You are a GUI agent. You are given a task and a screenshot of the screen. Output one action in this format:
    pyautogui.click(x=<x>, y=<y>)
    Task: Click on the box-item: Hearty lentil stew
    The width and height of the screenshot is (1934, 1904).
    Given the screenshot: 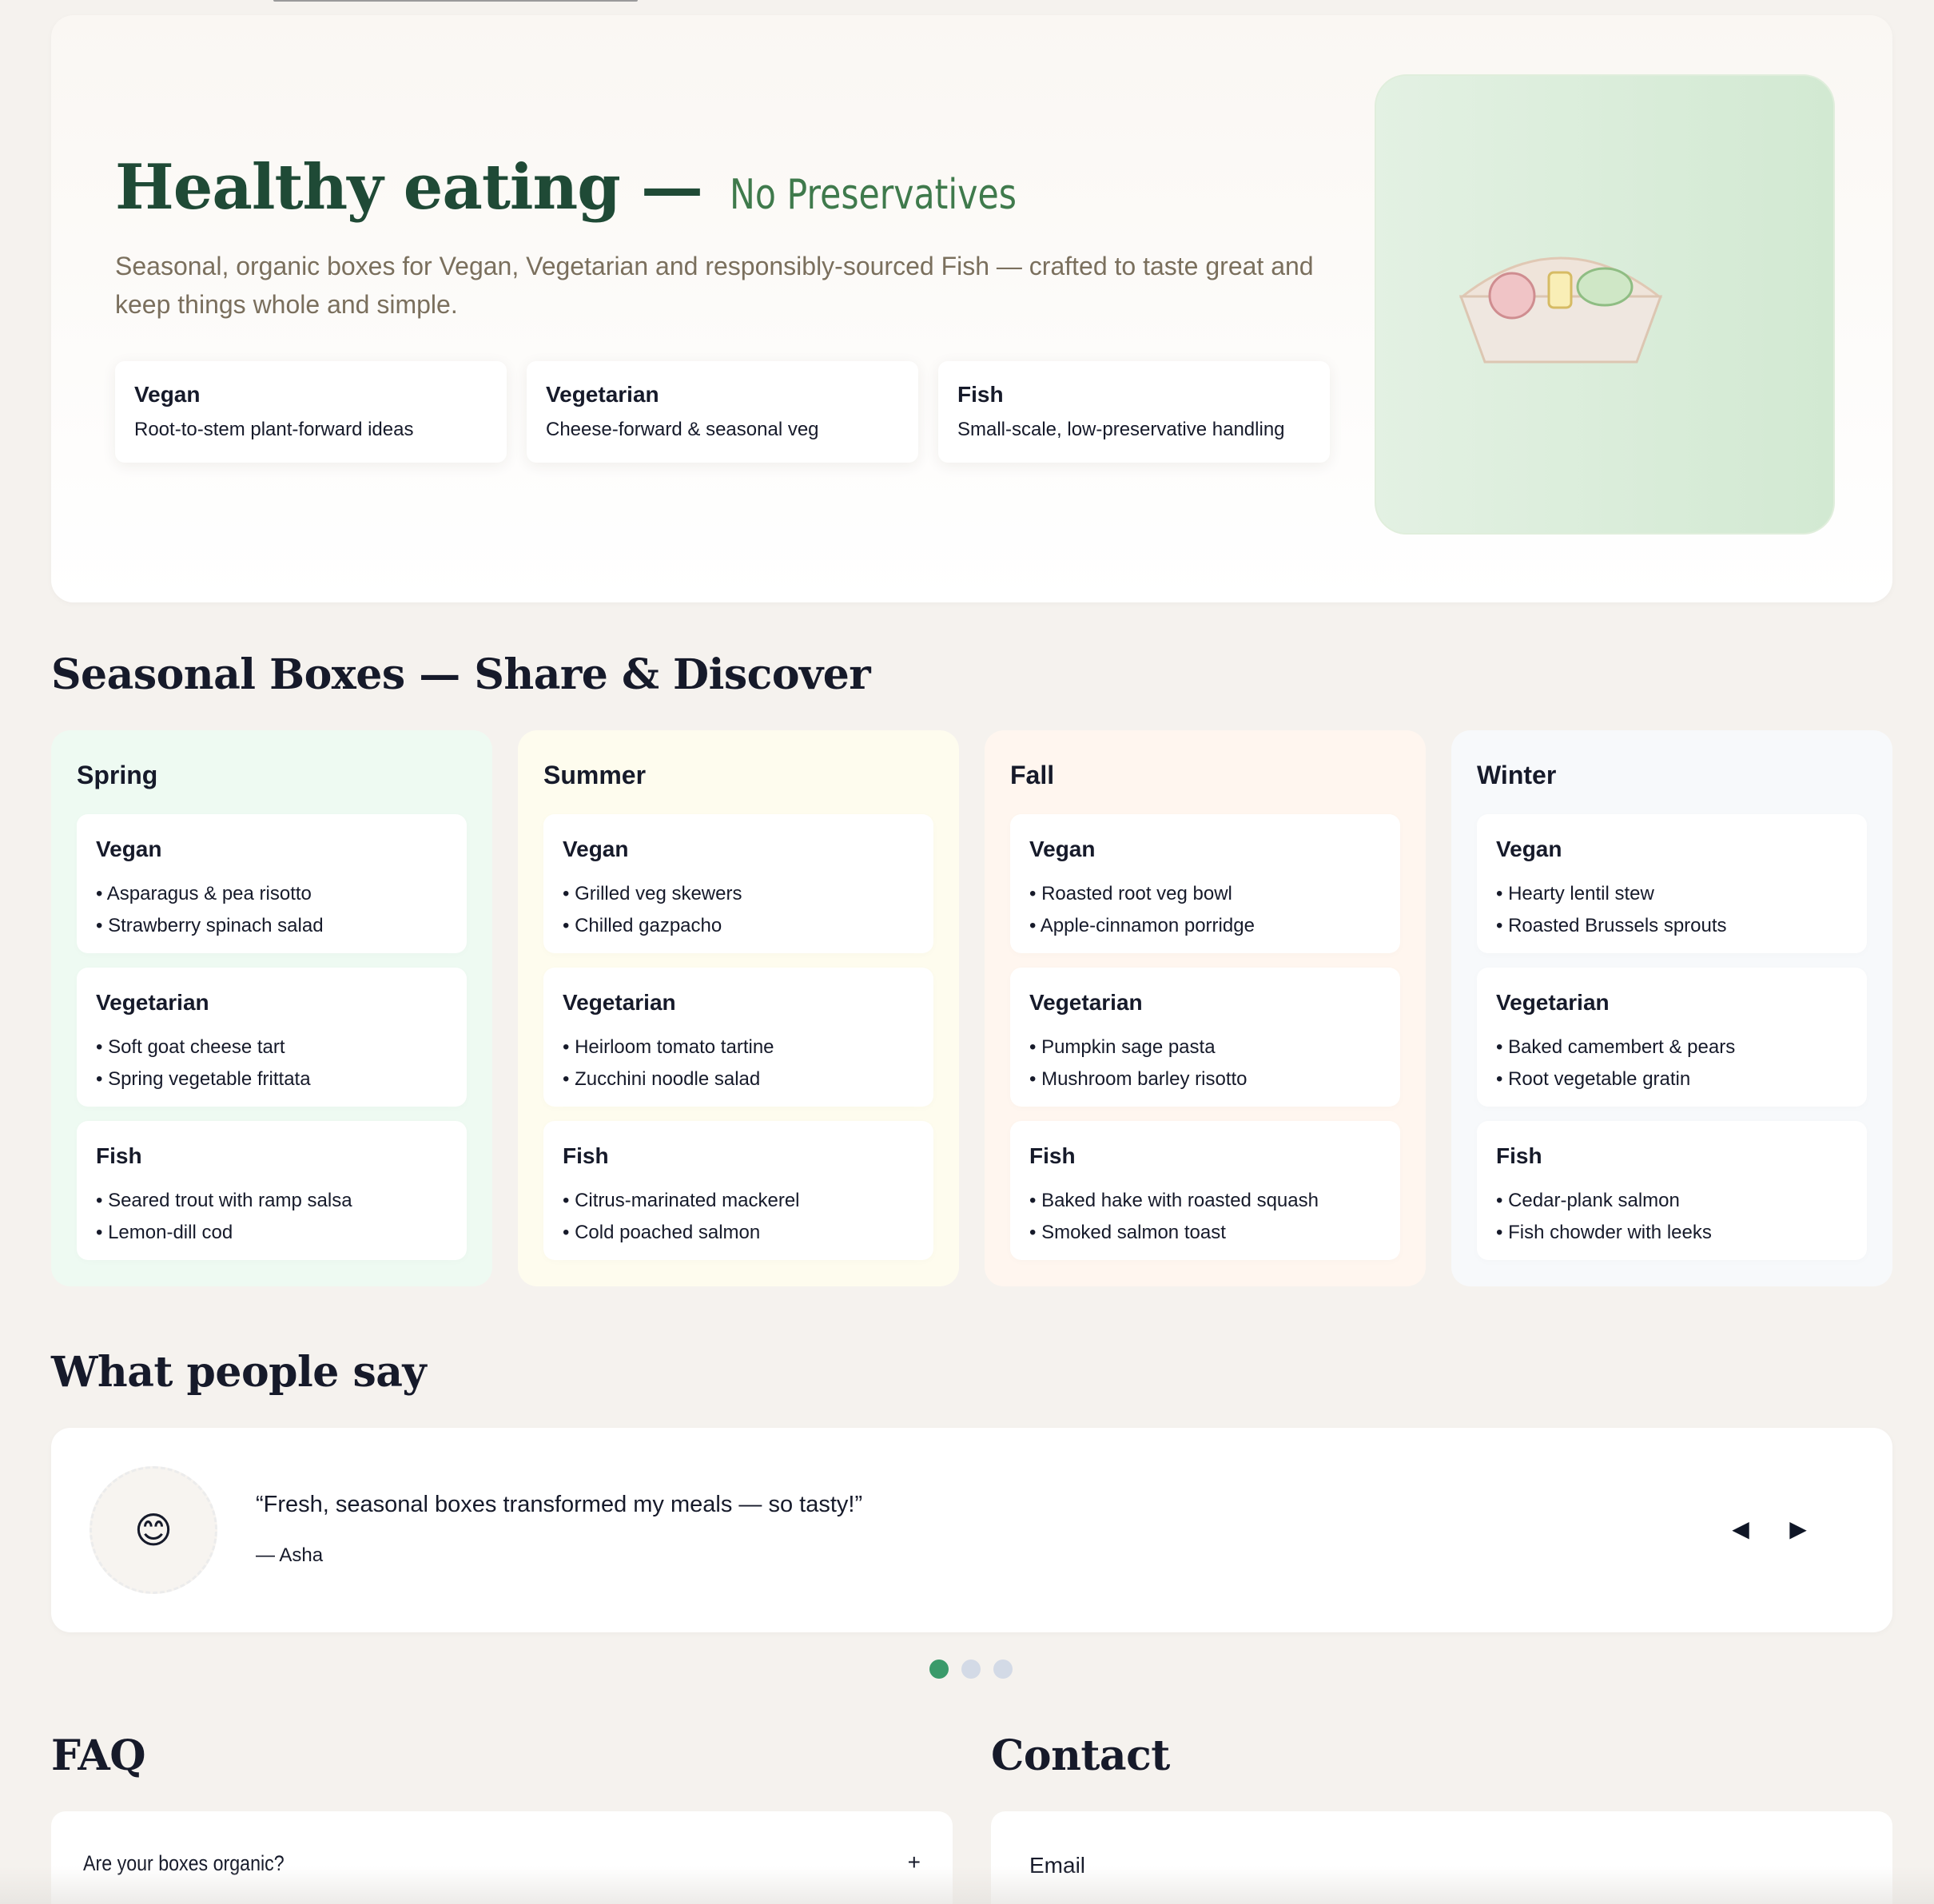 What is the action you would take?
    pyautogui.click(x=1672, y=894)
    